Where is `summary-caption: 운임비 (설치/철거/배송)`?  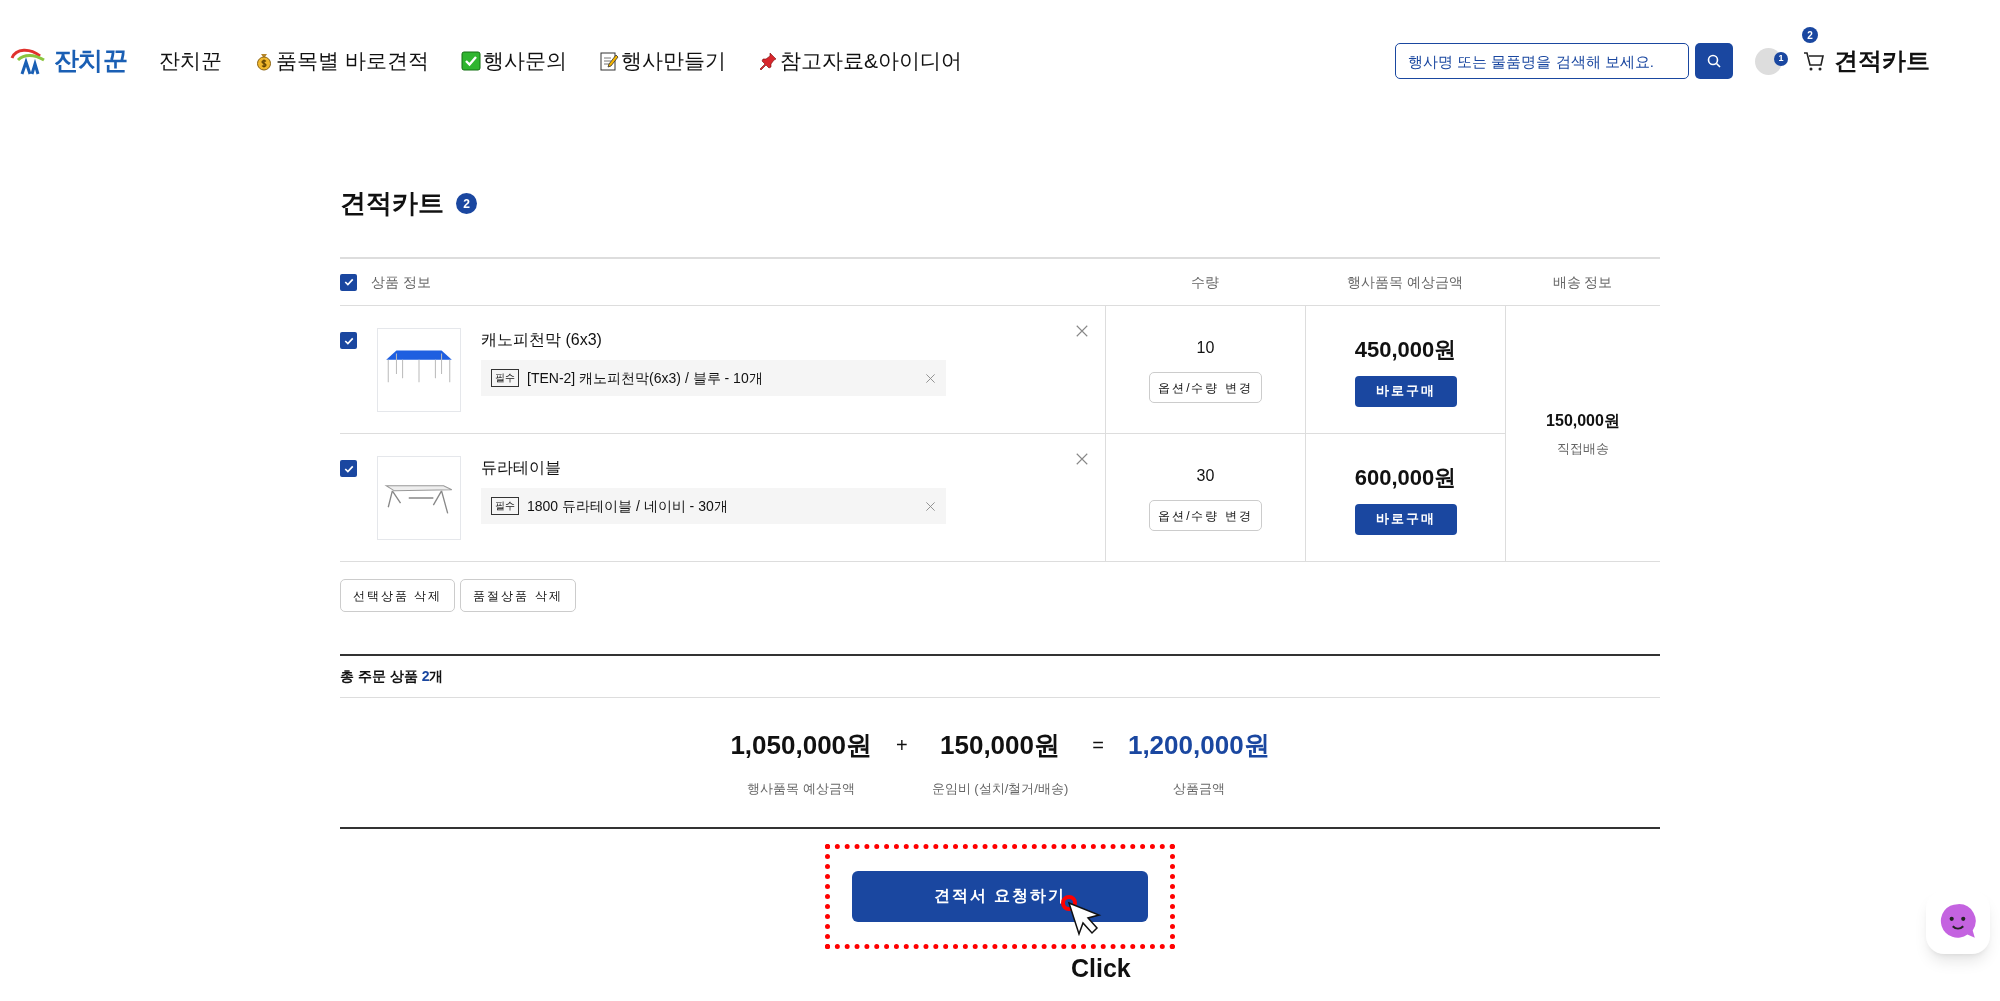 summary-caption: 운임비 (설치/철거/배송) is located at coordinates (1000, 789).